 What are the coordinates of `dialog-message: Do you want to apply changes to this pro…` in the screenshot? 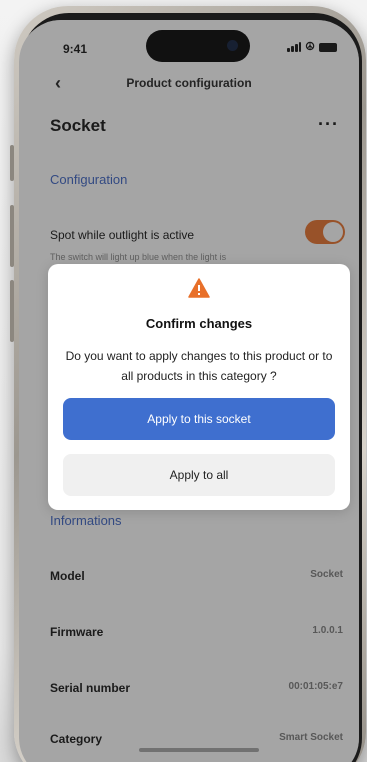 It's located at (199, 366).